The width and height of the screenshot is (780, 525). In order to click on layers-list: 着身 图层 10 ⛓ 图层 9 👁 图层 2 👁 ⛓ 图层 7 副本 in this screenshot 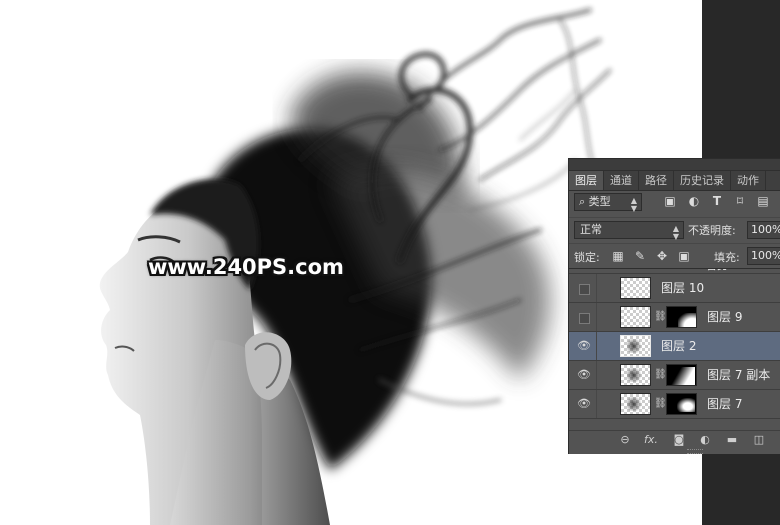, I will do `click(674, 349)`.